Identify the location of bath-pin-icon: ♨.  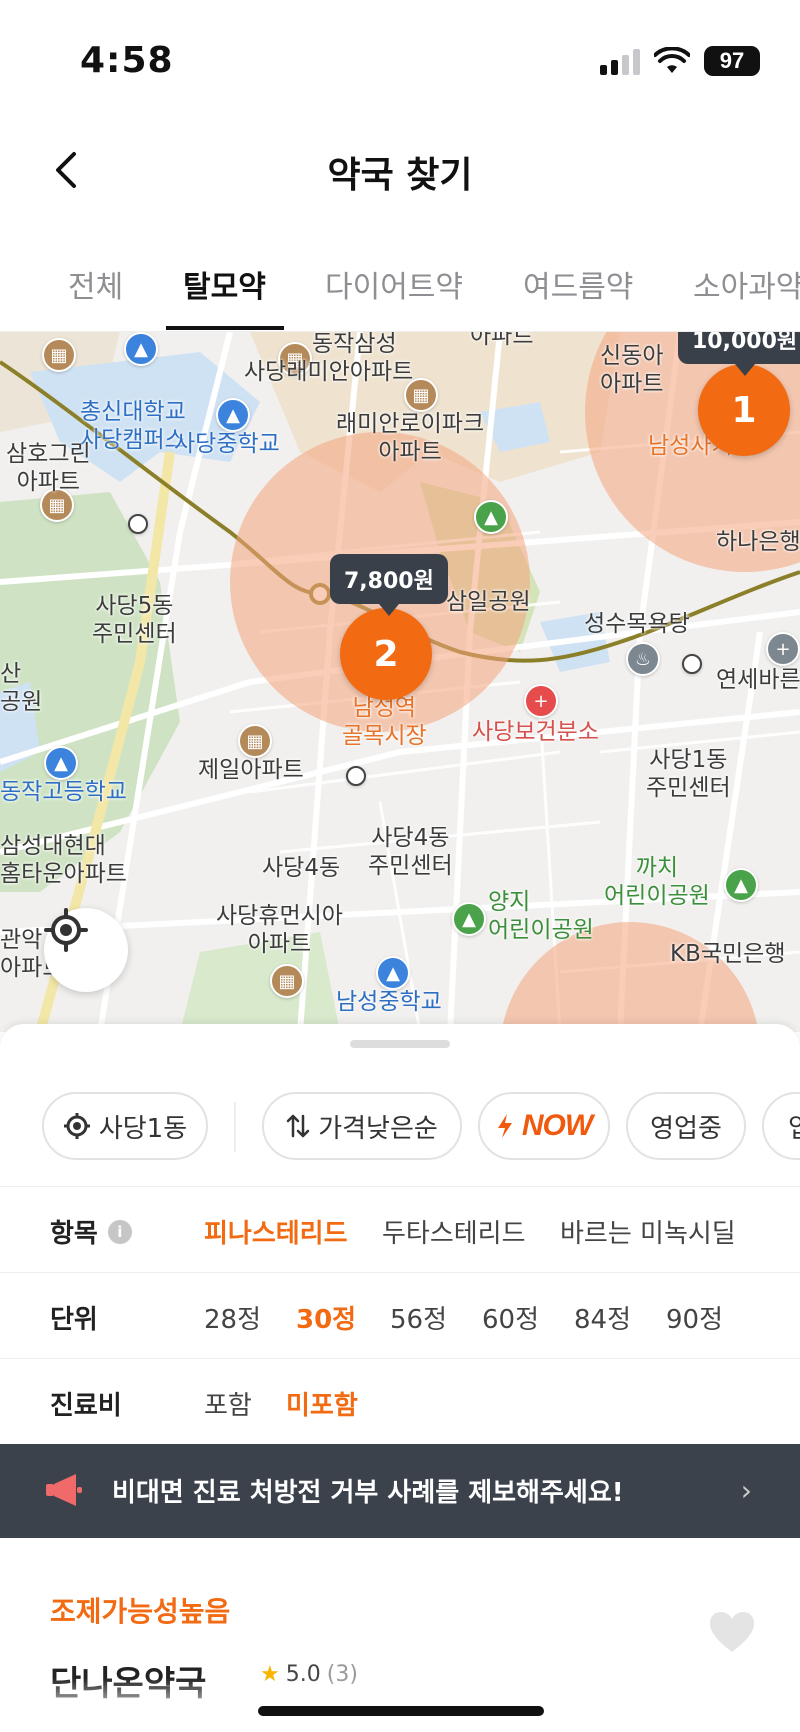
(643, 659).